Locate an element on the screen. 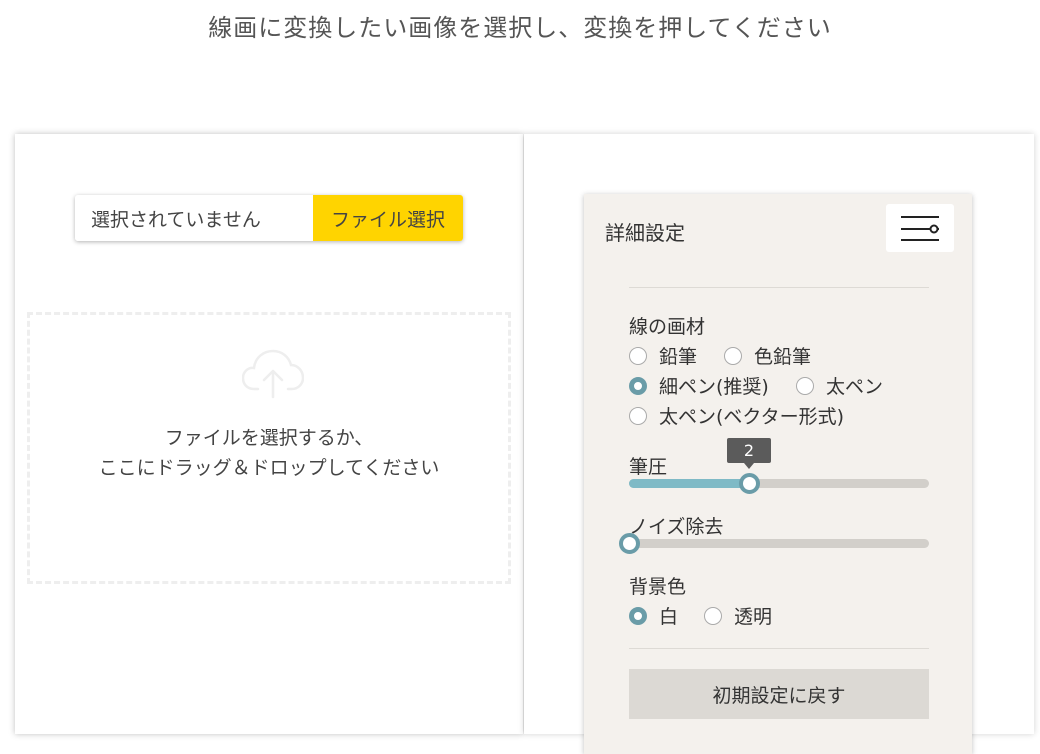 The image size is (1040, 754). reset-defaults-button: 初期設定に戻す is located at coordinates (779, 694).